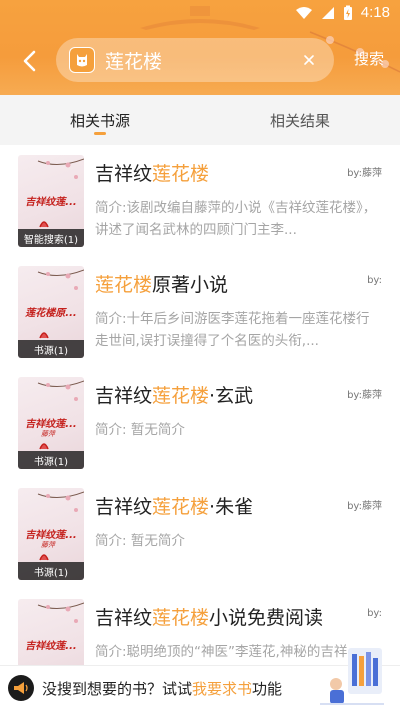 Image resolution: width=400 pixels, height=710 pixels. I want to click on book-title: 吉祥纹莲花楼·玄武, so click(174, 394).